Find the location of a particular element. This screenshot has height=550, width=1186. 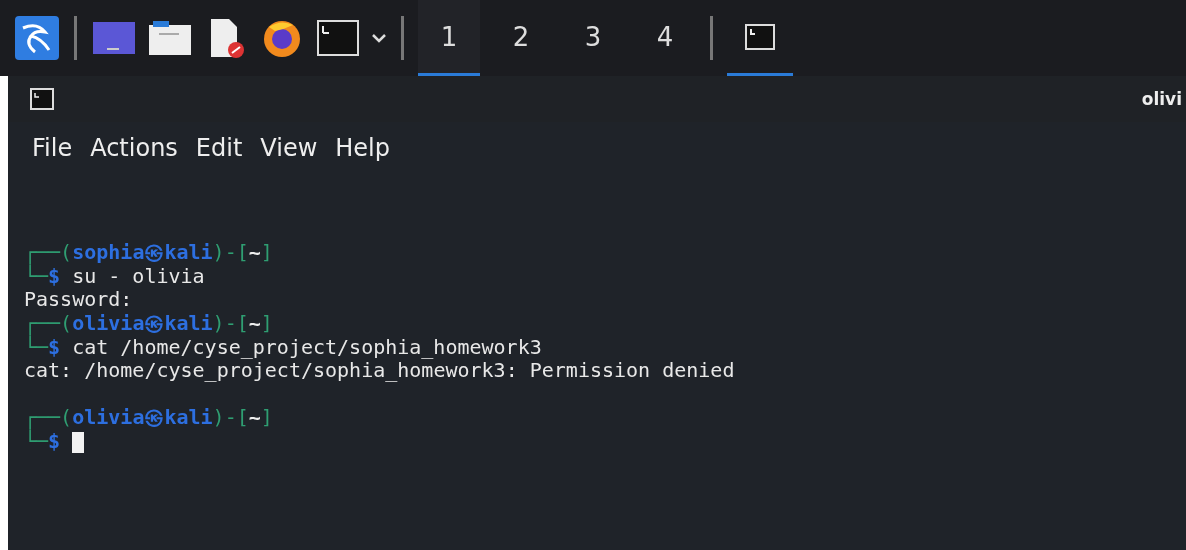

menu-item: Edit is located at coordinates (219, 148).